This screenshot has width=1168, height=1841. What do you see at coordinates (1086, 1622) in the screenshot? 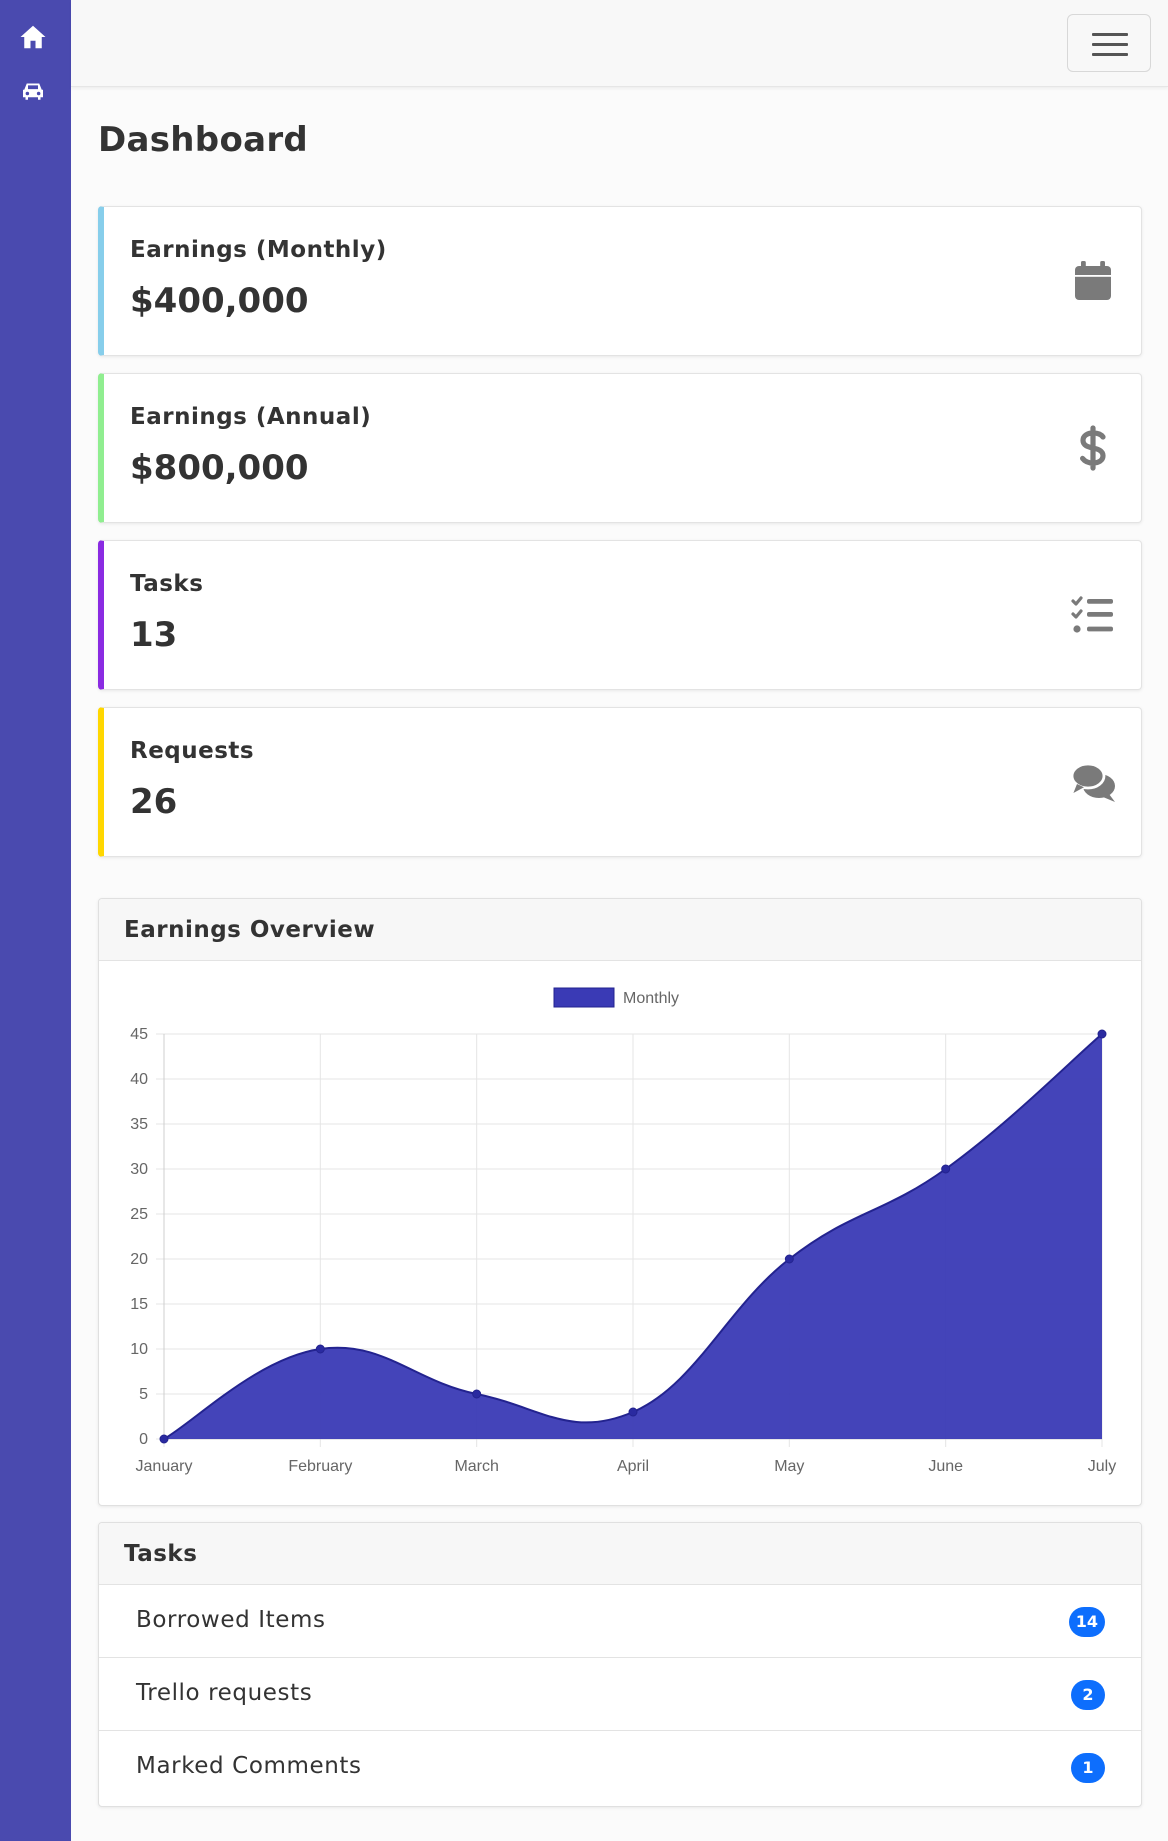
I see `count-badge: 14` at bounding box center [1086, 1622].